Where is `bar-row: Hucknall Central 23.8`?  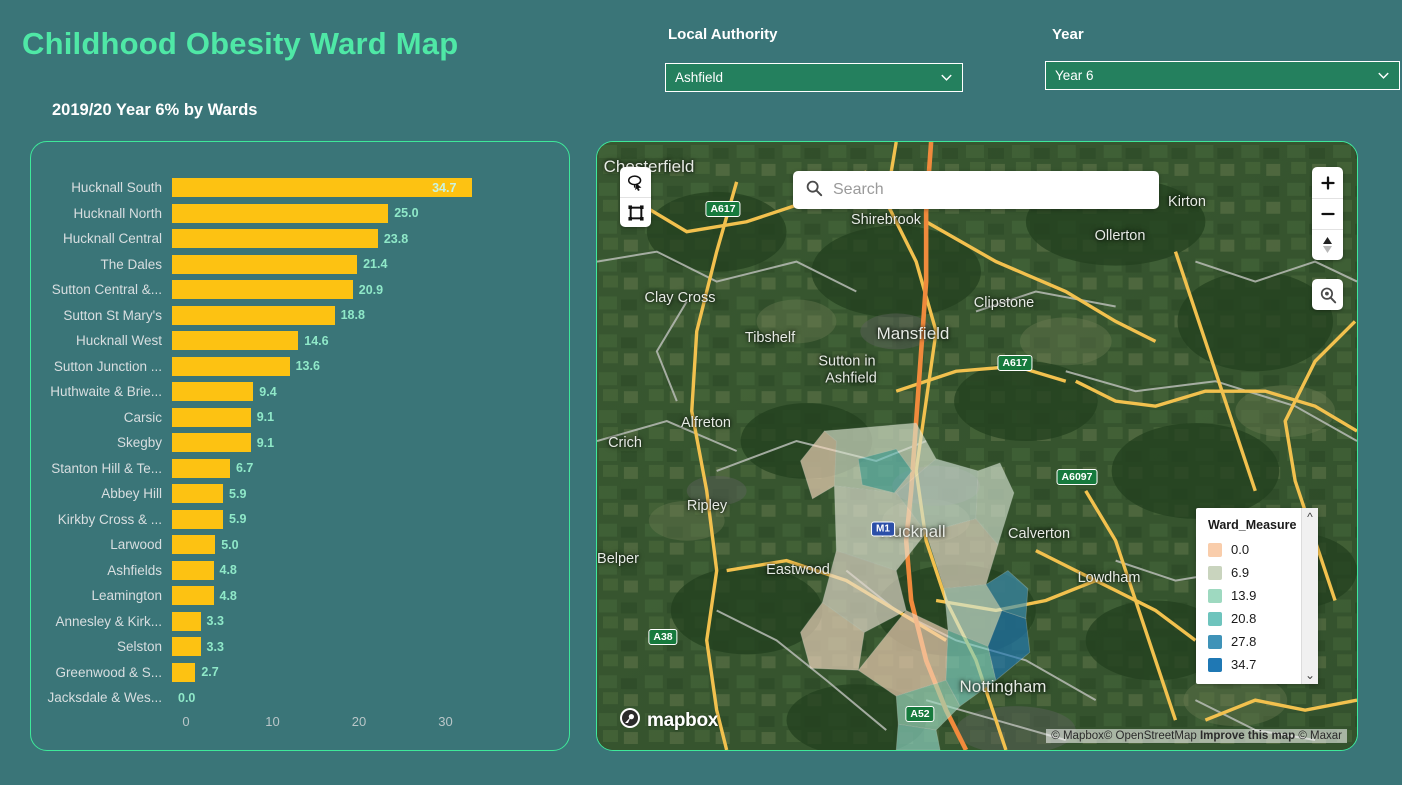 bar-row: Hucknall Central 23.8 is located at coordinates (300, 239).